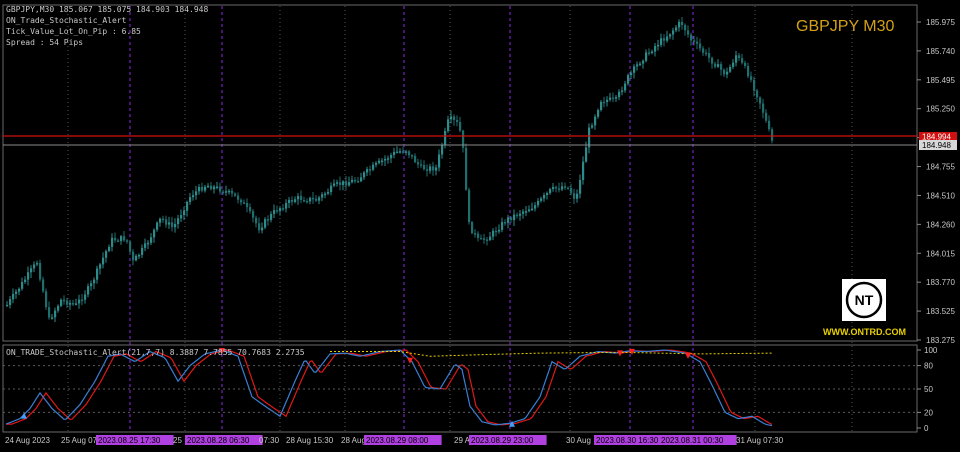 This screenshot has height=452, width=960. Describe the element at coordinates (940, 109) in the screenshot. I see `price-axis-label: 185.250` at that location.